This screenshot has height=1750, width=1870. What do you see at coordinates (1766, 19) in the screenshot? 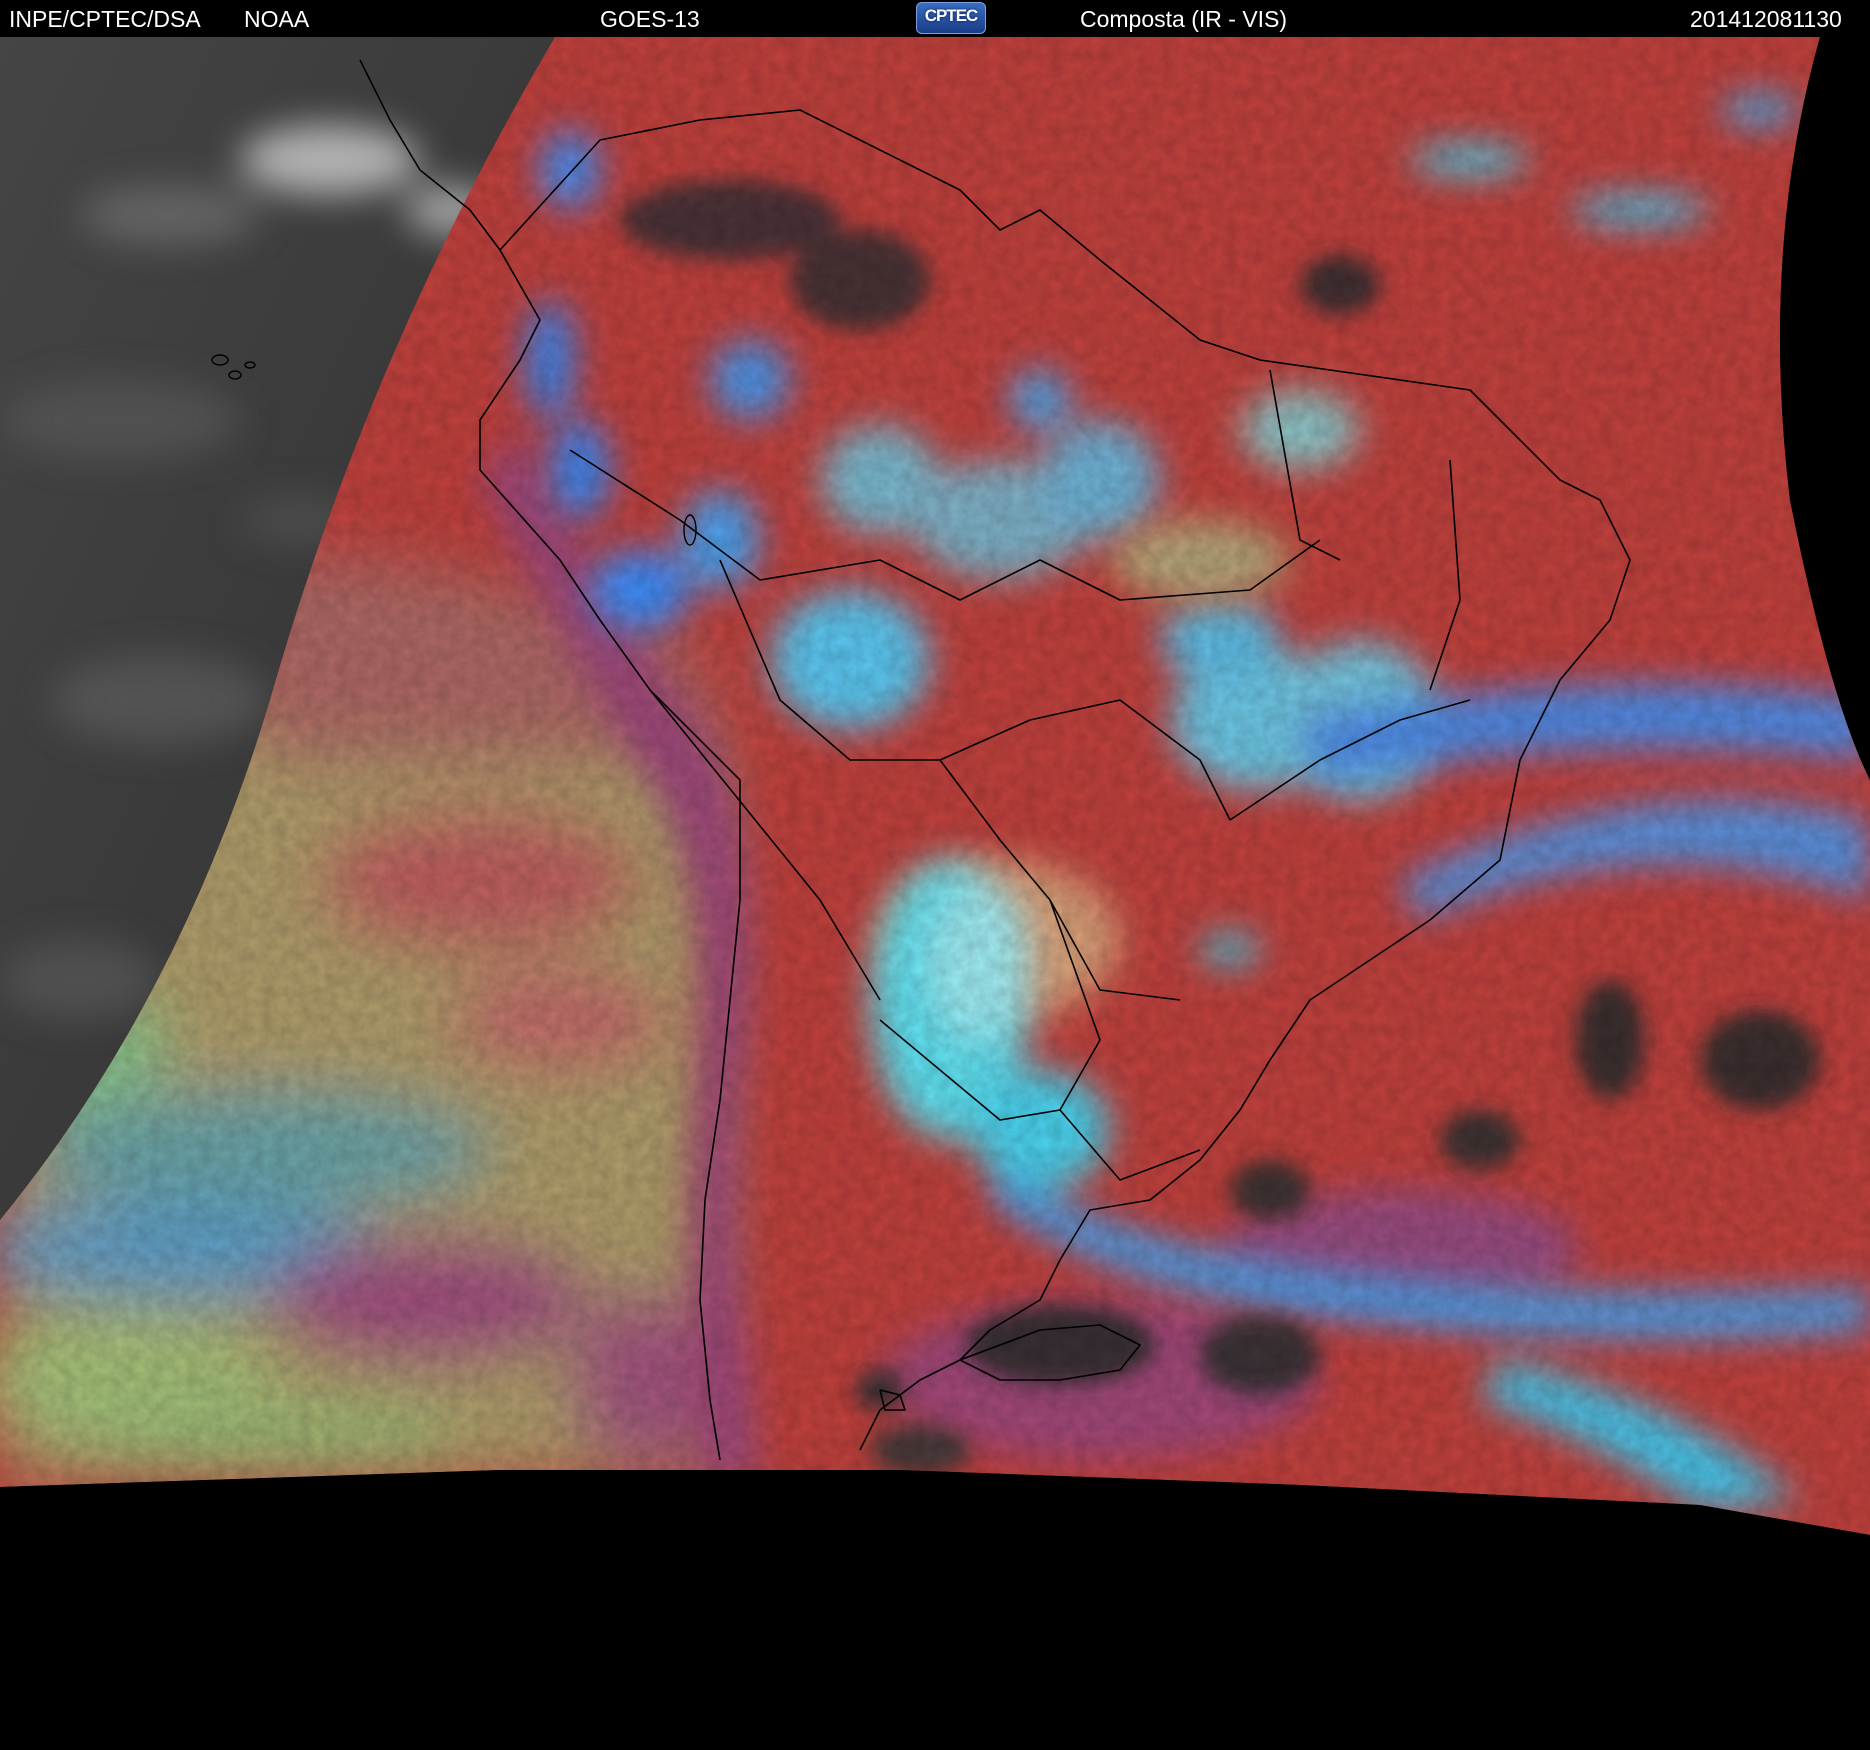
I see `timestamp-label: 201412081130` at bounding box center [1766, 19].